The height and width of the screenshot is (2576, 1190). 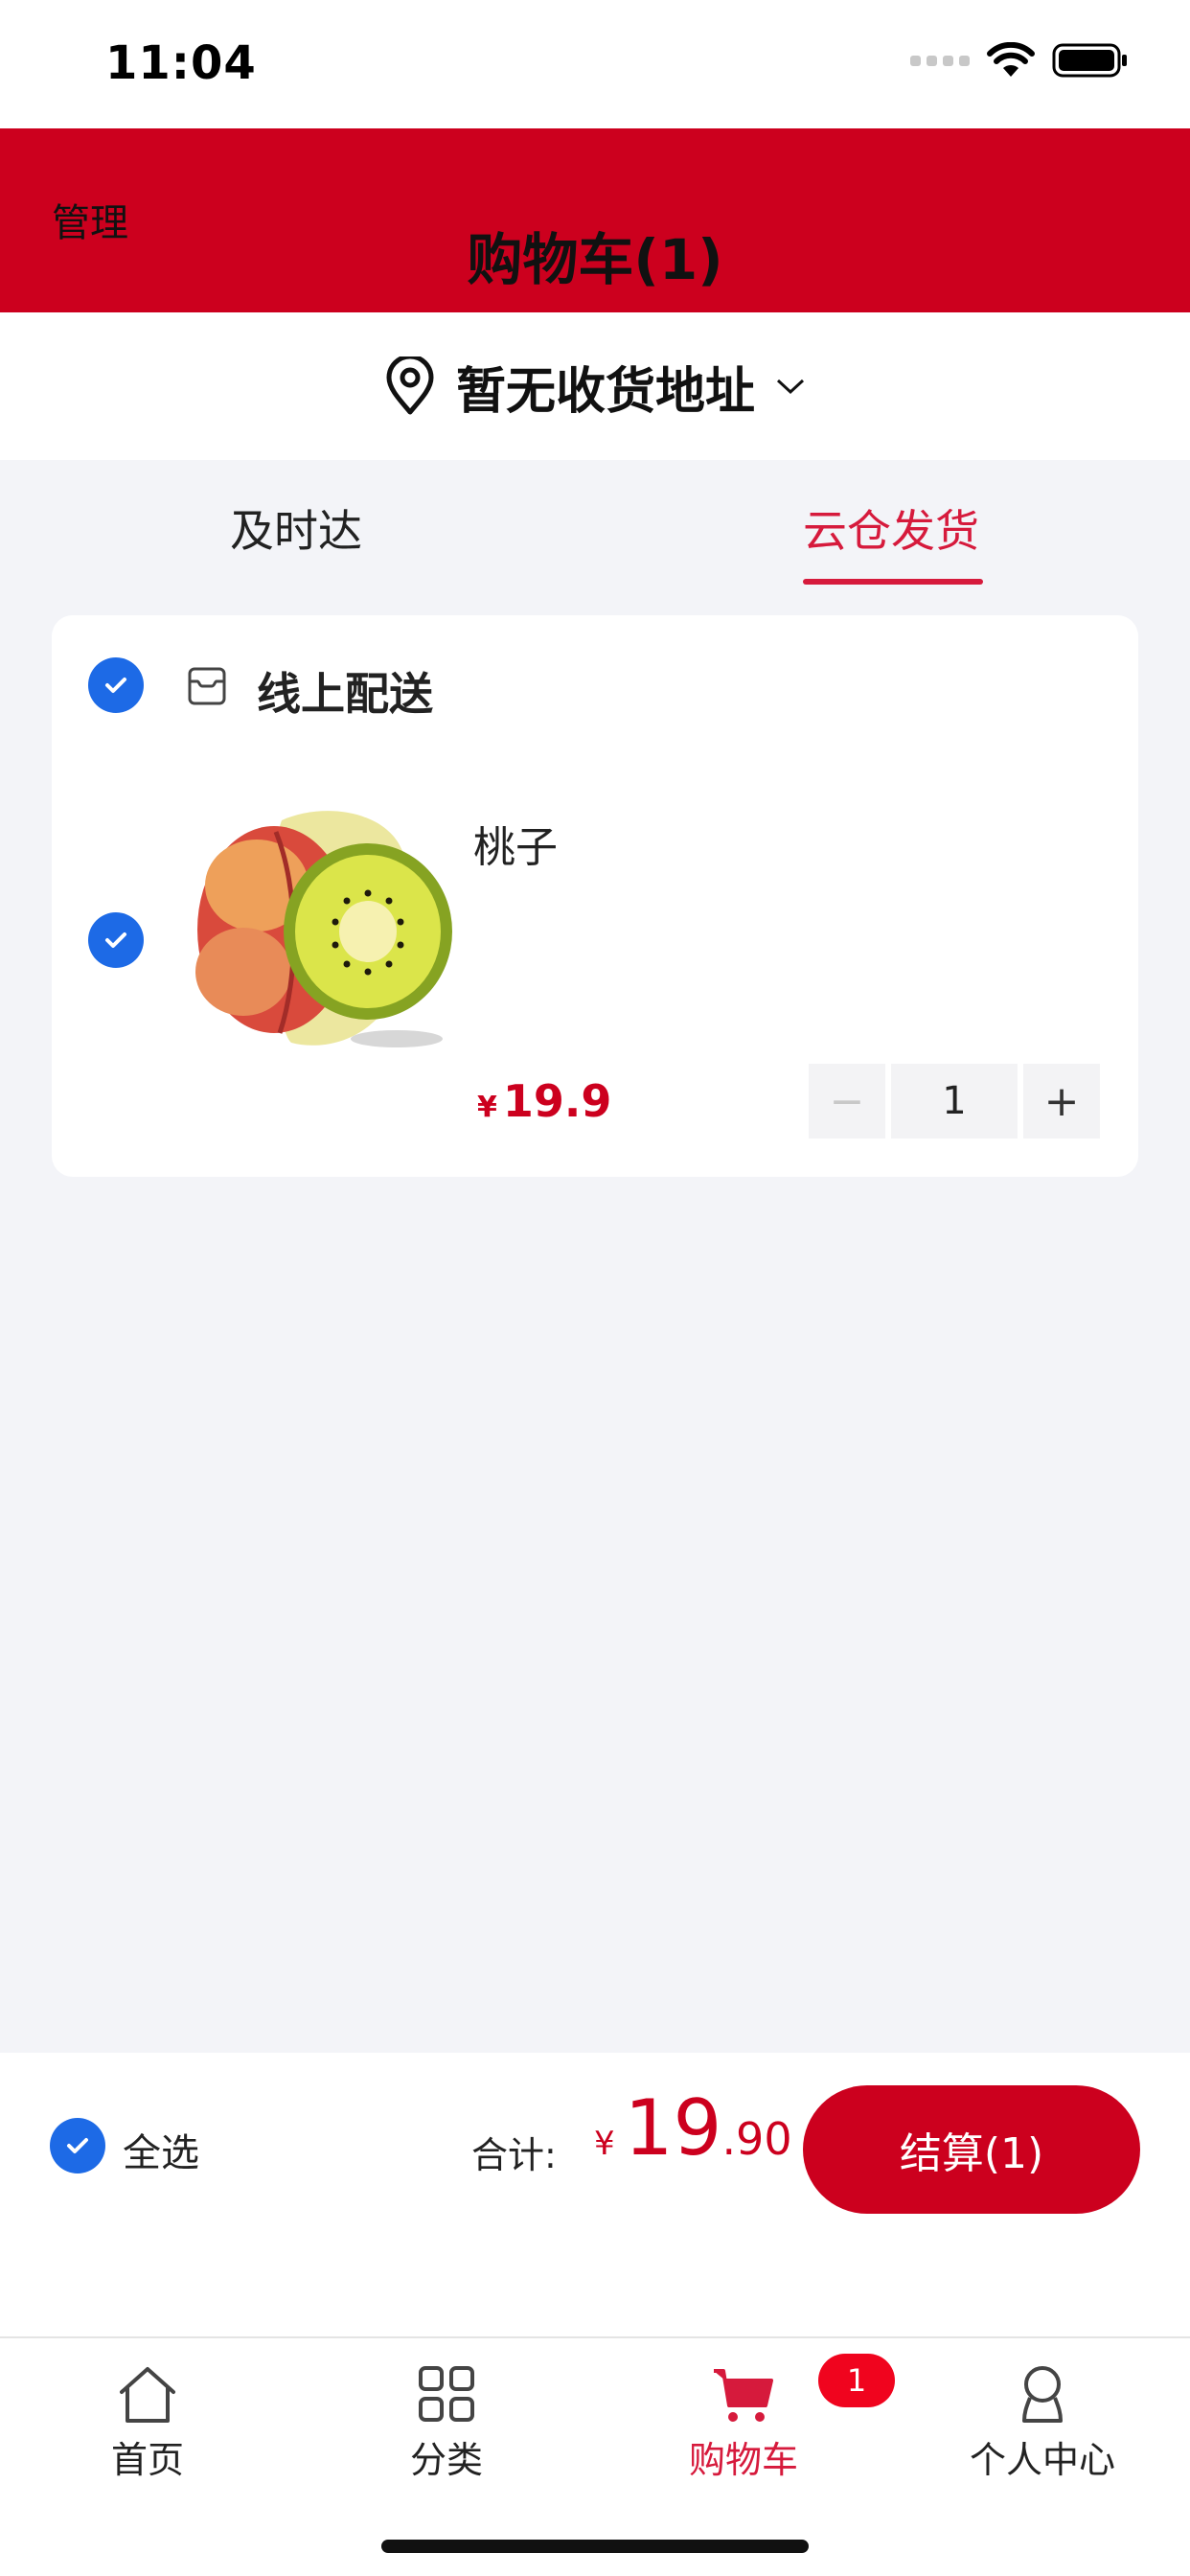 I want to click on total-label: 合计:, so click(x=514, y=2155).